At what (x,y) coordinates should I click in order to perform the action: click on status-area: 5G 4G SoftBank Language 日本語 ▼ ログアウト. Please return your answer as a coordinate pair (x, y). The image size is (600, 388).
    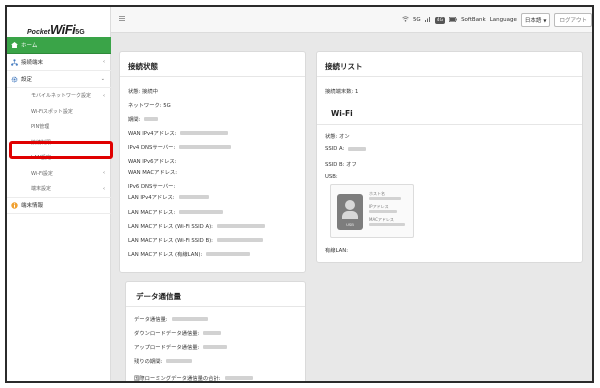
    Looking at the image, I should click on (497, 20).